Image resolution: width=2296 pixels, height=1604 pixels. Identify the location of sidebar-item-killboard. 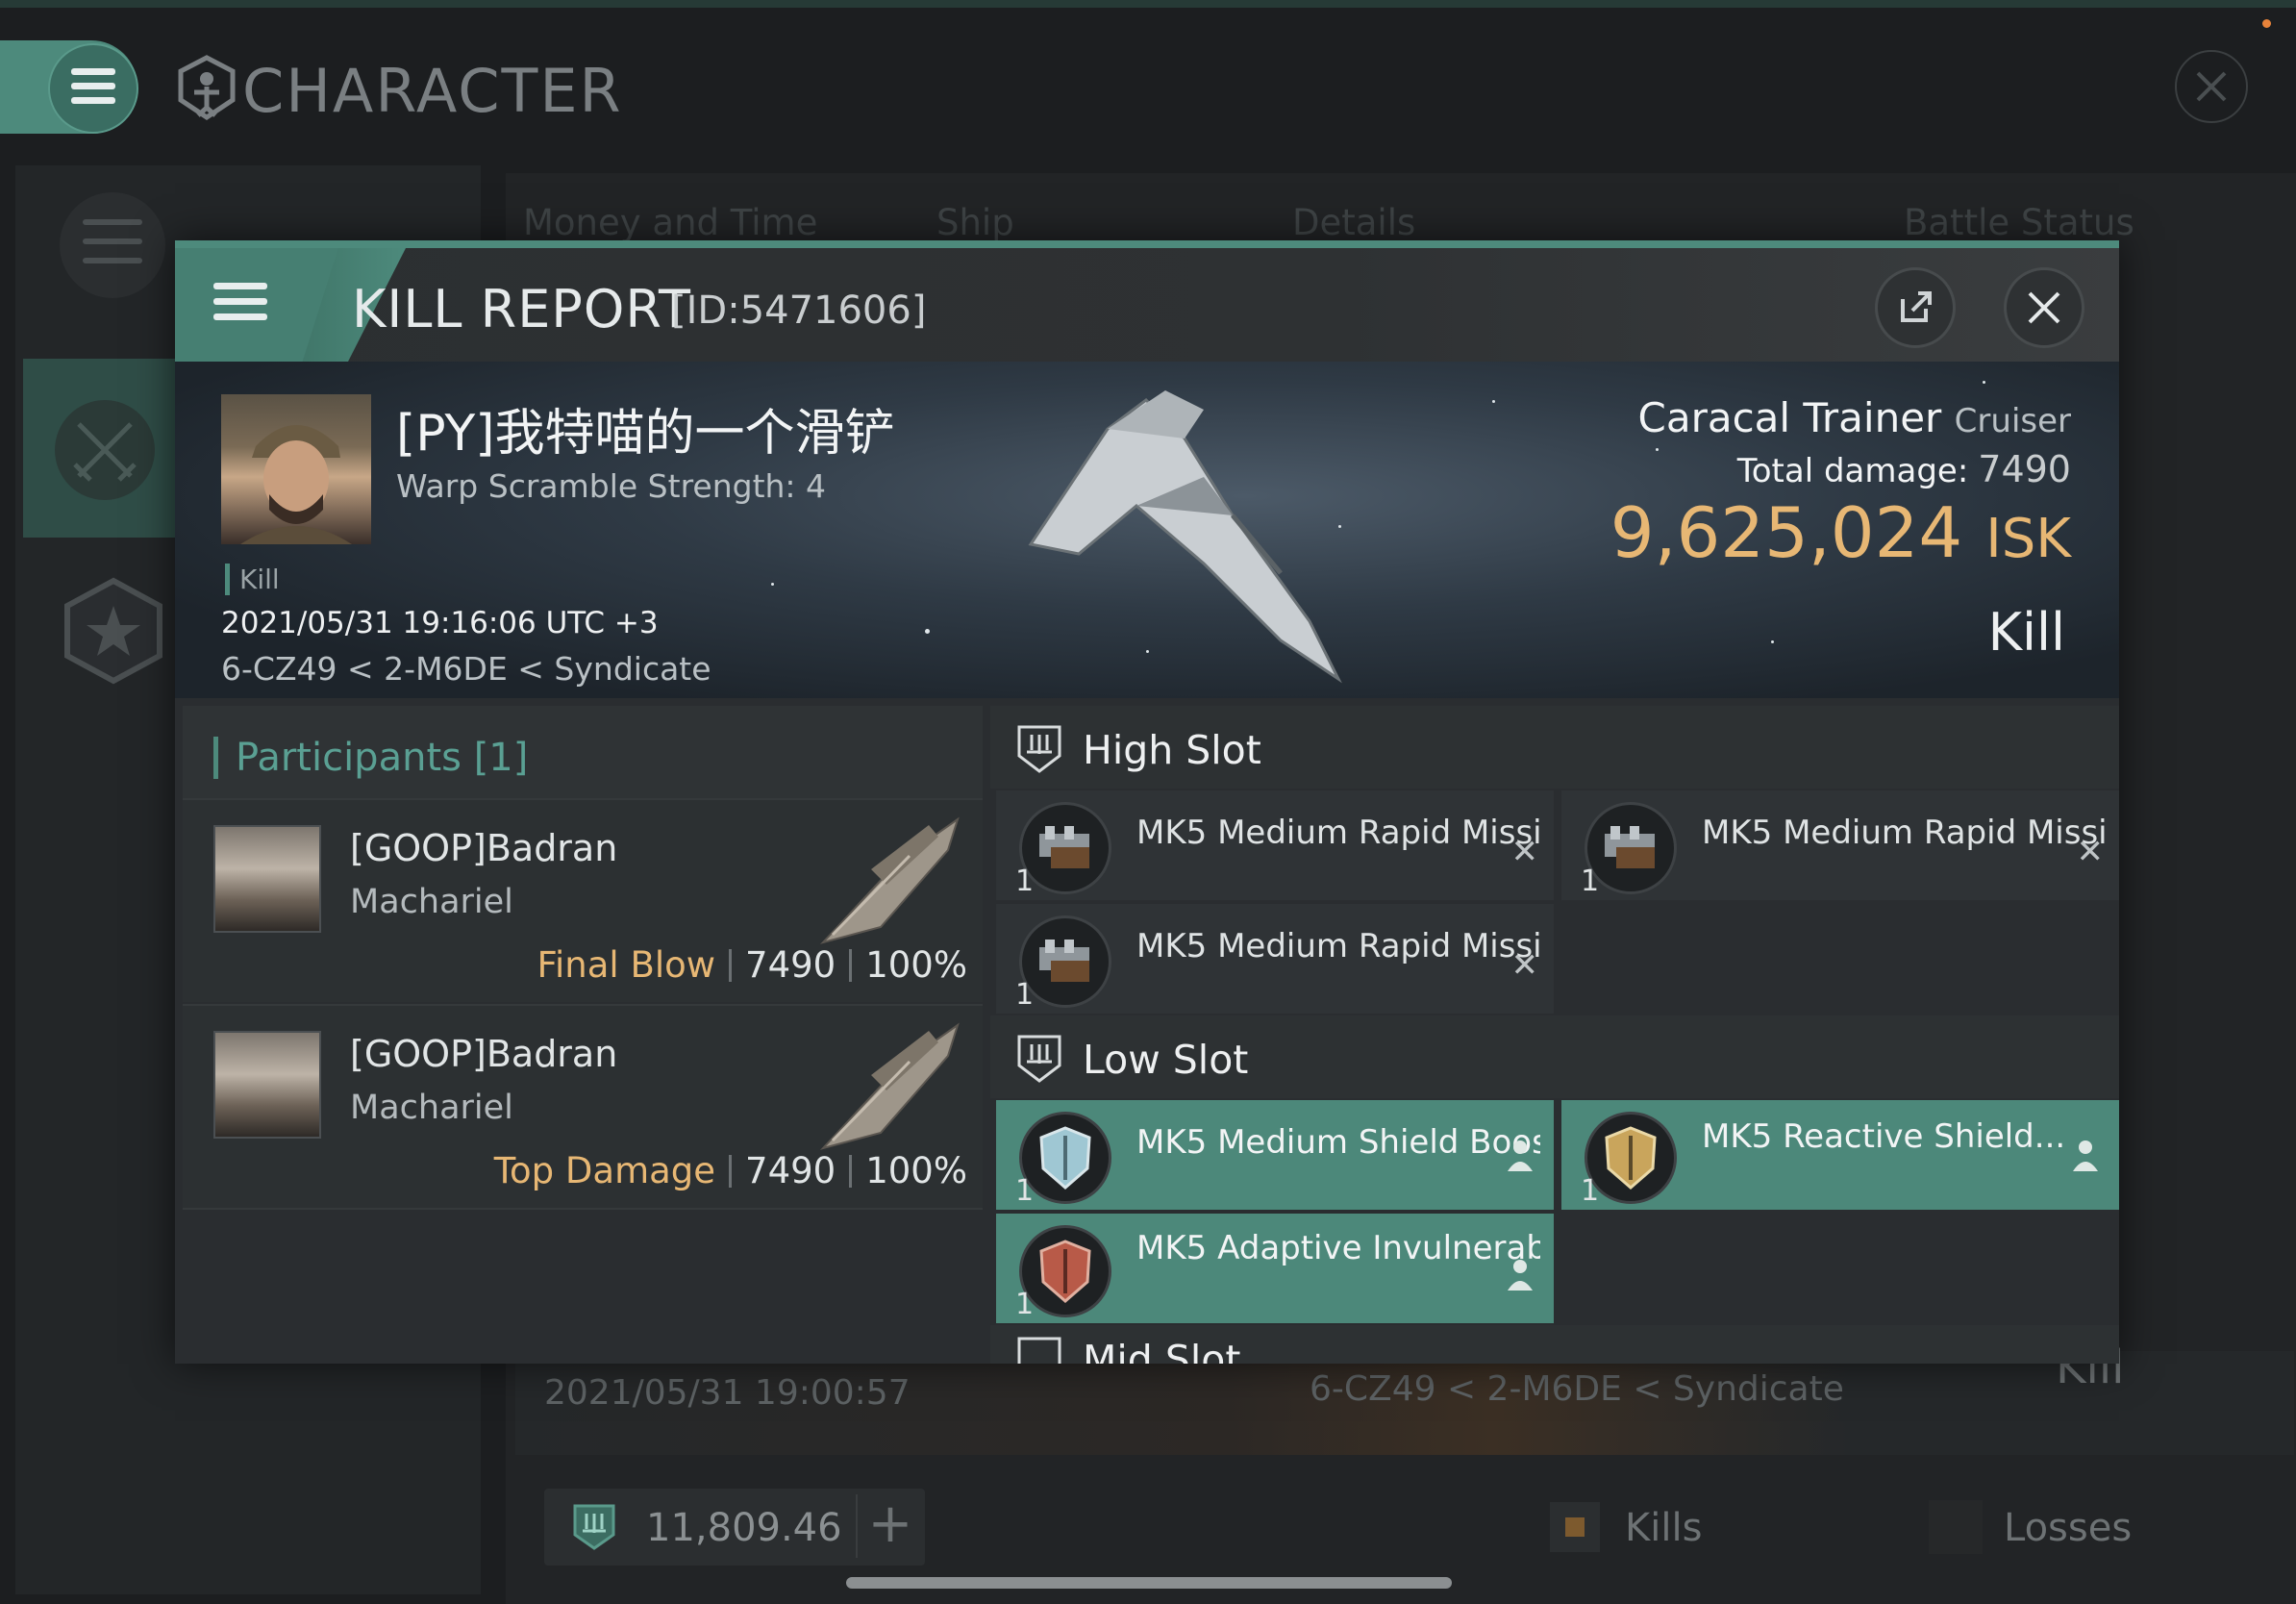
(100, 448).